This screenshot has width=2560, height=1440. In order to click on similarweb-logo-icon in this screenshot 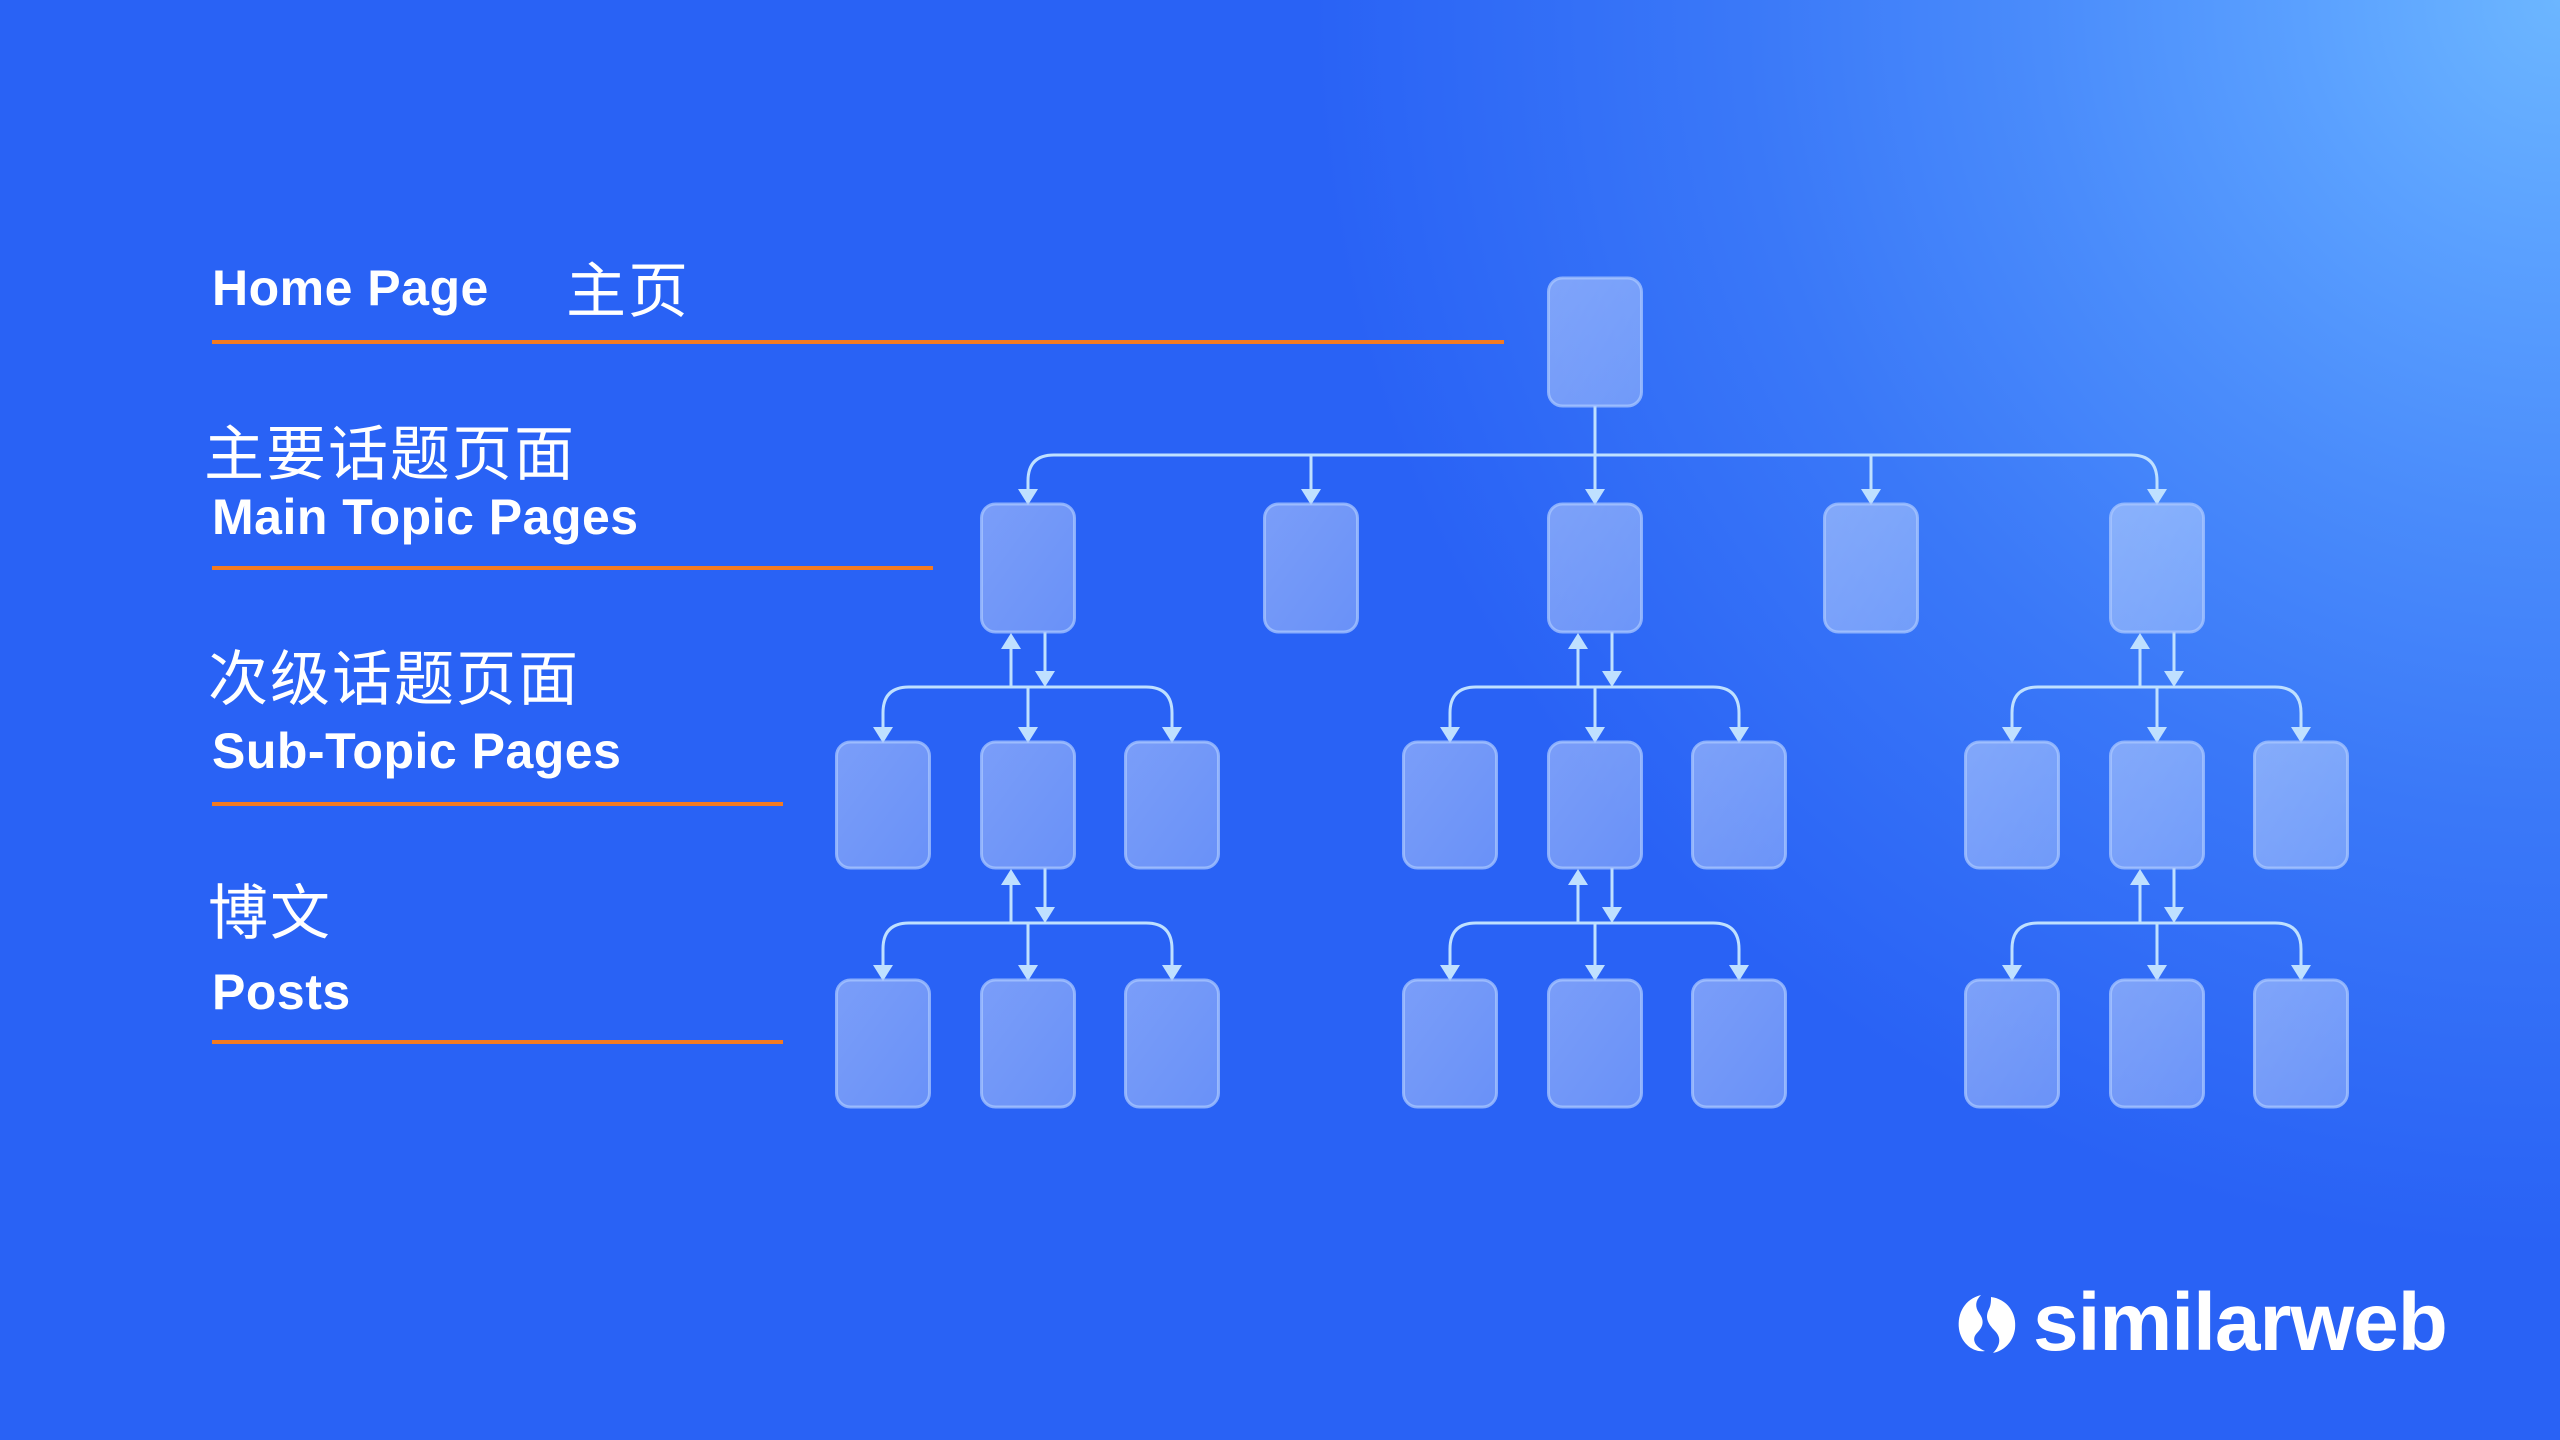, I will do `click(1987, 1324)`.